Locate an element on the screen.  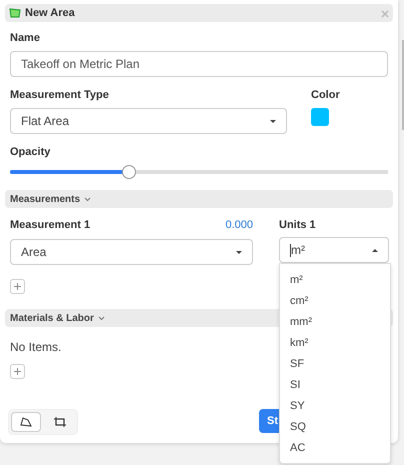
dropdown-option: AC is located at coordinates (335, 448).